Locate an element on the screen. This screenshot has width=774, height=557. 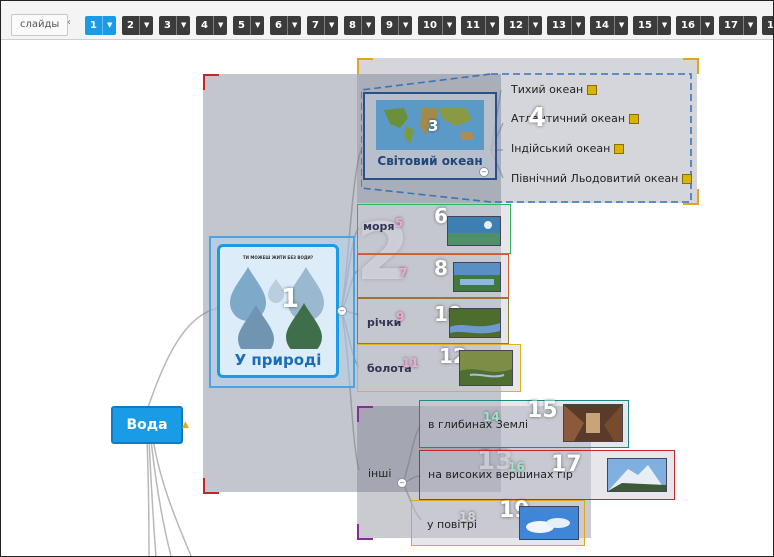
slide-number-14: 14 is located at coordinates (491, 417).